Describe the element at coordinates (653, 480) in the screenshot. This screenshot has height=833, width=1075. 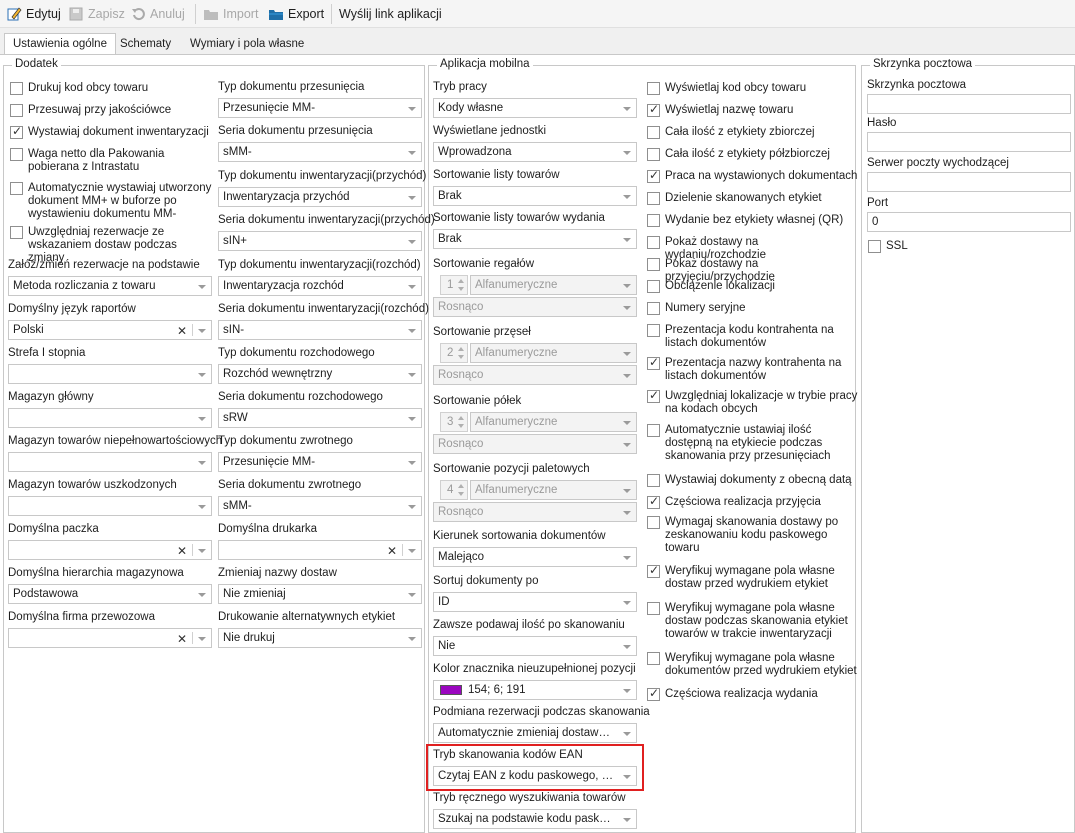
I see `mobile-option-15-checkbox` at that location.